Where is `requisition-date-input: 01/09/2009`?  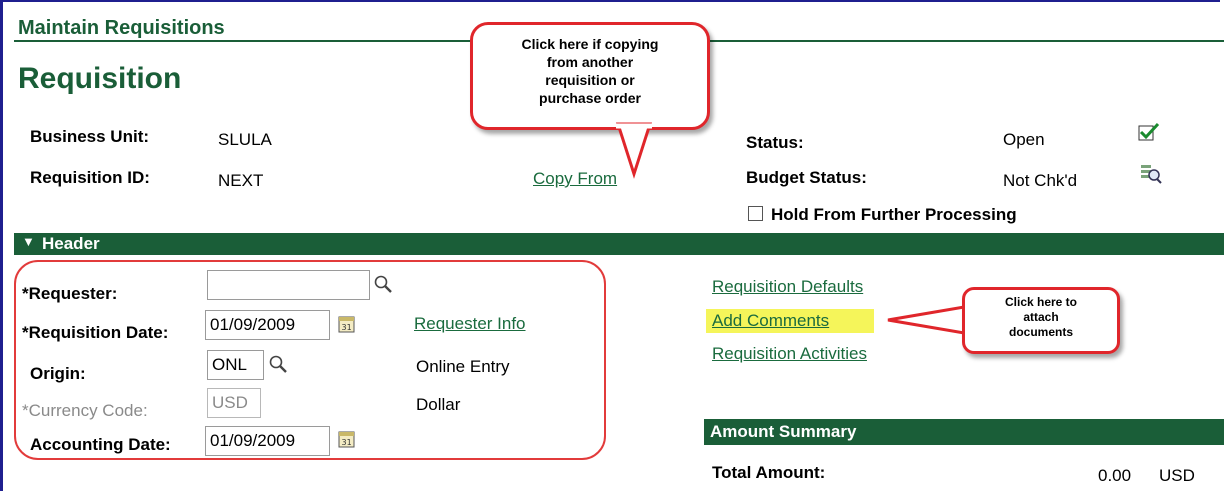 requisition-date-input: 01/09/2009 is located at coordinates (267, 325).